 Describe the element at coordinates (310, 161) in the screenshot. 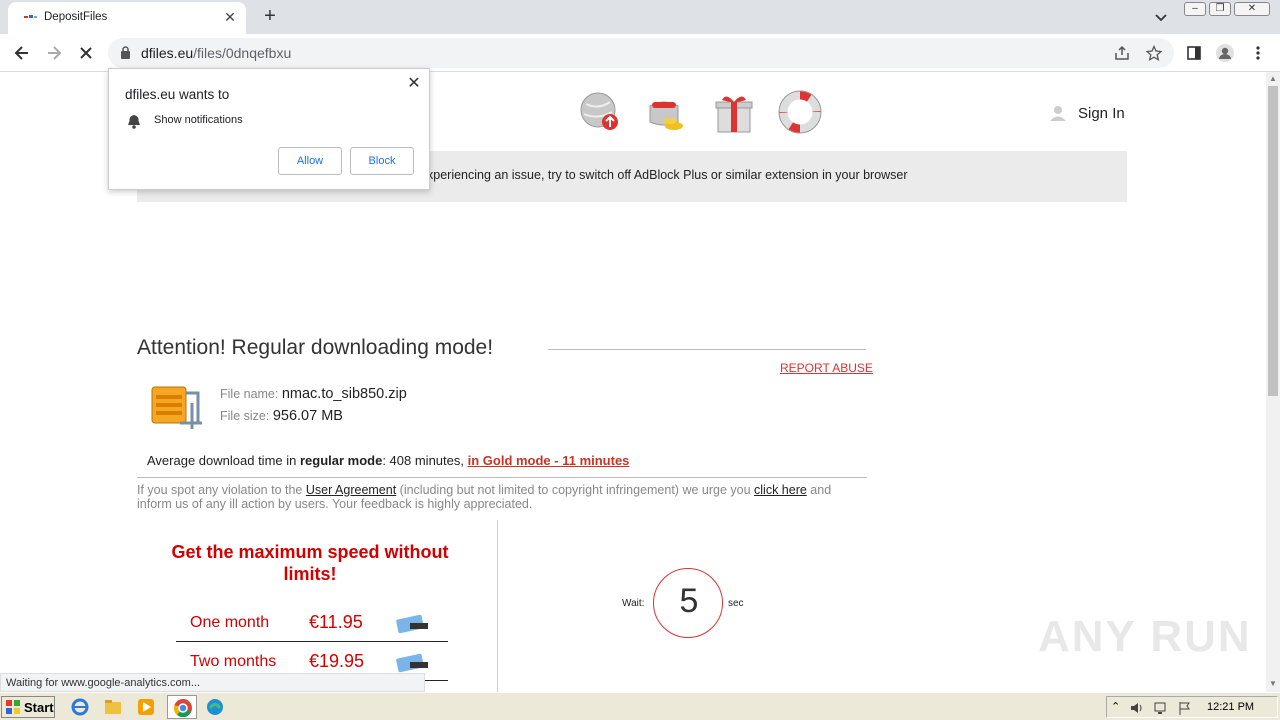

I see `allow-button: Allow` at that location.